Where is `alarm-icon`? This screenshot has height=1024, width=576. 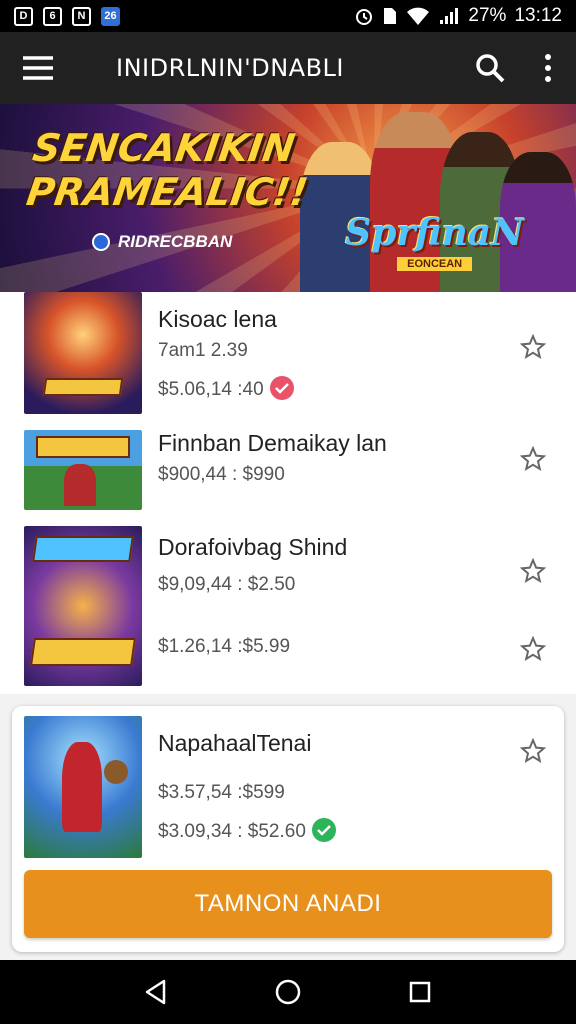 alarm-icon is located at coordinates (364, 17).